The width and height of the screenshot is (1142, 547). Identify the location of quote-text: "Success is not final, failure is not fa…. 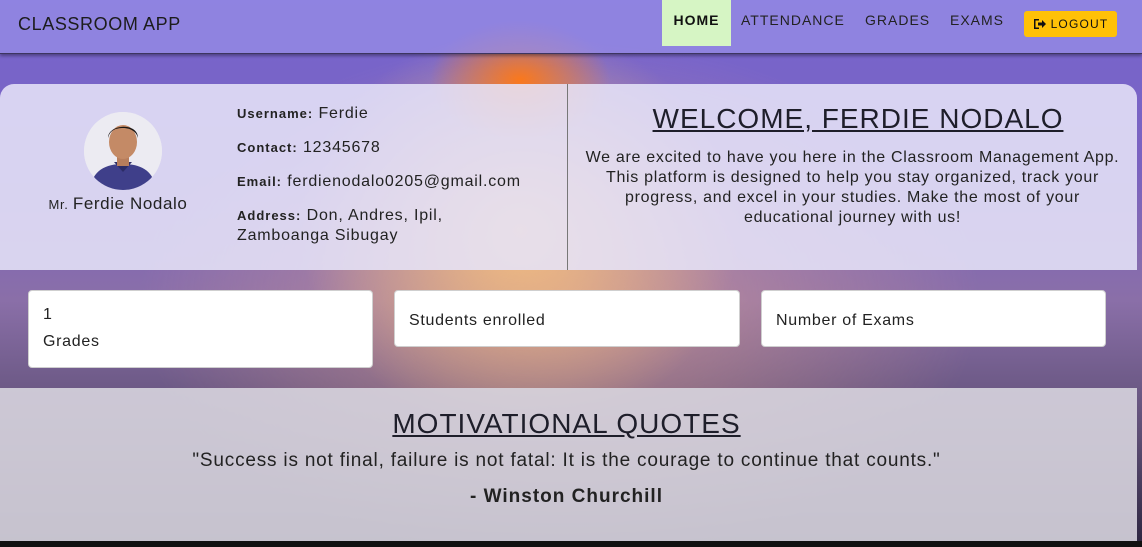
(566, 460).